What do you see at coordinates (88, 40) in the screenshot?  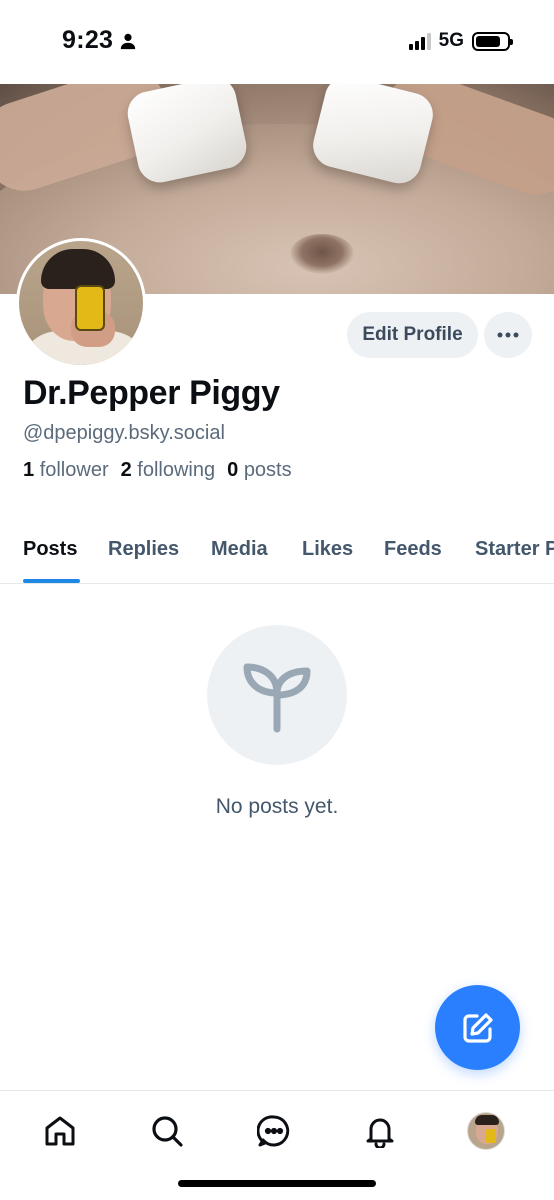 I see `clock: 9:23` at bounding box center [88, 40].